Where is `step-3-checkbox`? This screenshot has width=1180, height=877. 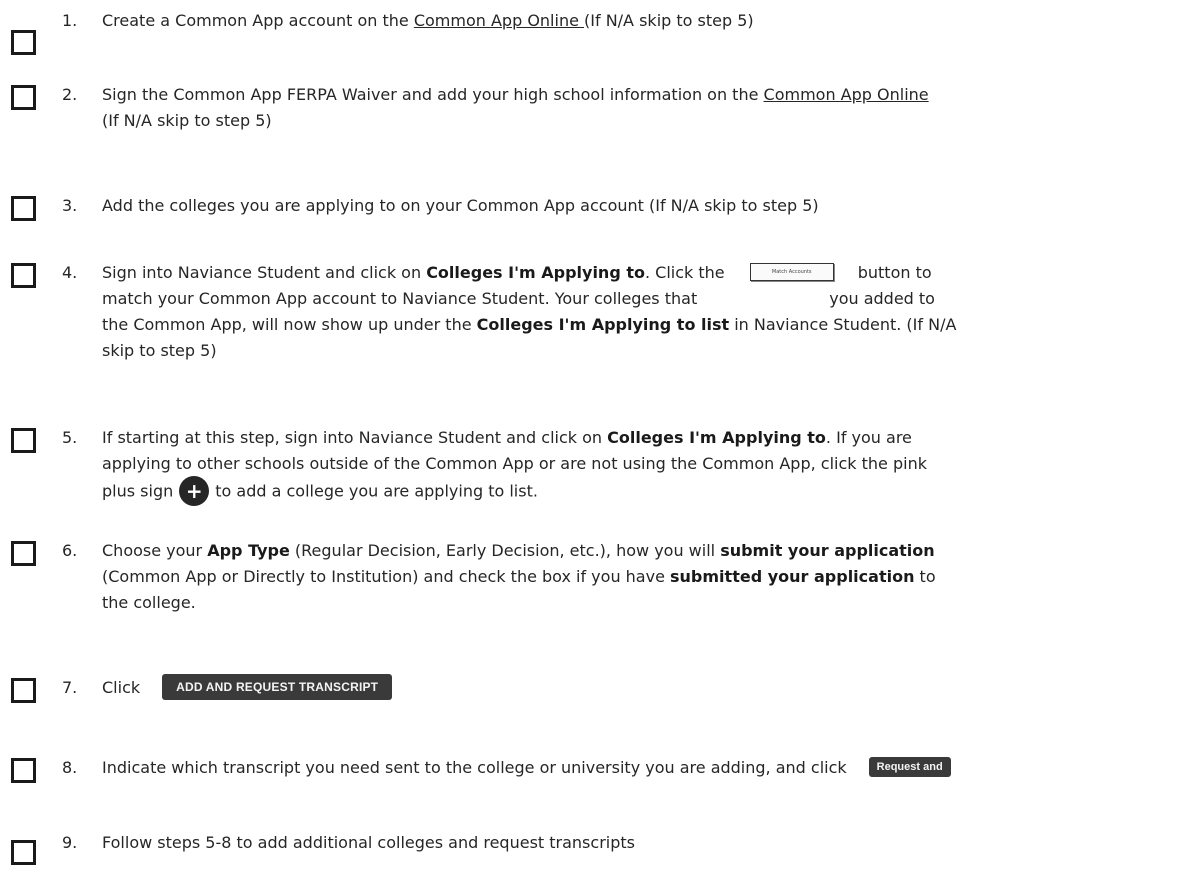 step-3-checkbox is located at coordinates (23, 208).